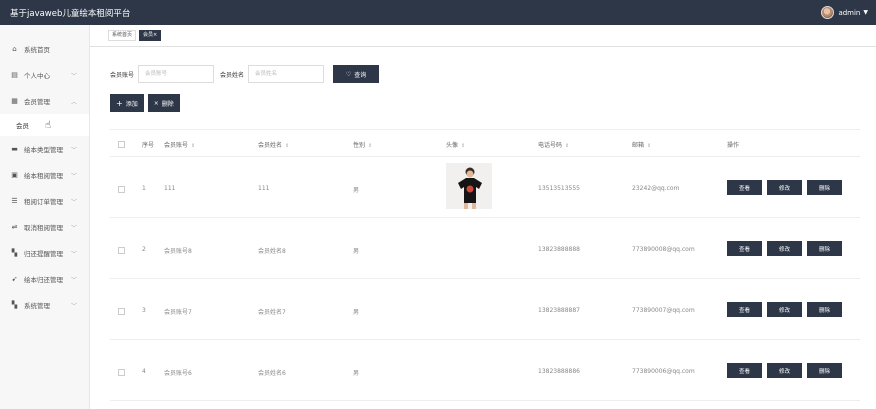 The image size is (876, 409). I want to click on cell-account: 111, so click(170, 188).